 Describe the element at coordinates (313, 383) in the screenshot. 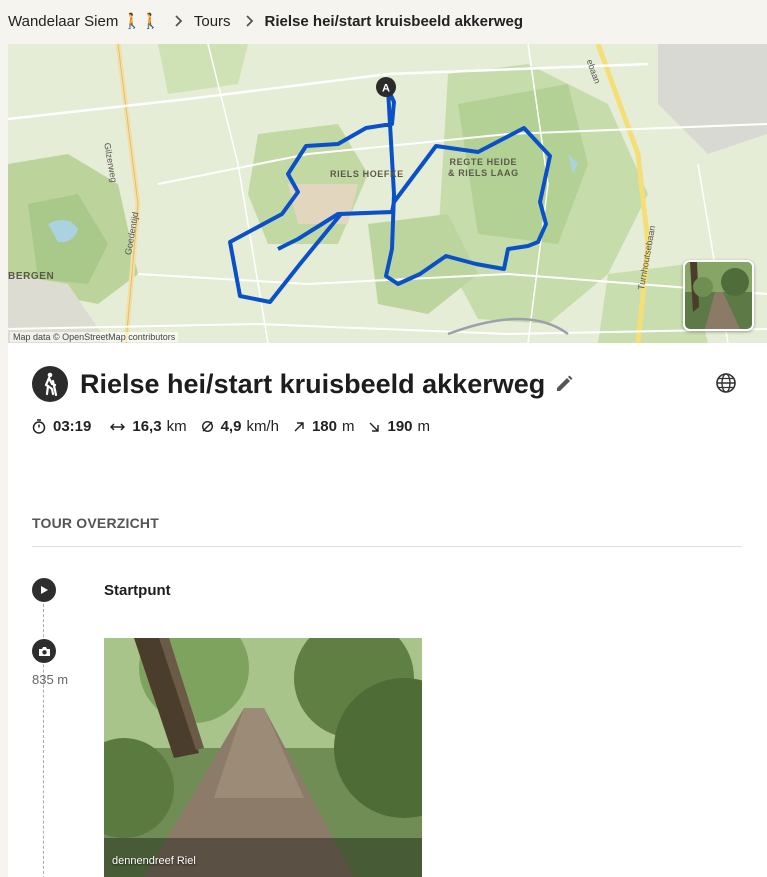

I see `tour-title: Rielse hei/start kruisbeeld akkerweg` at that location.